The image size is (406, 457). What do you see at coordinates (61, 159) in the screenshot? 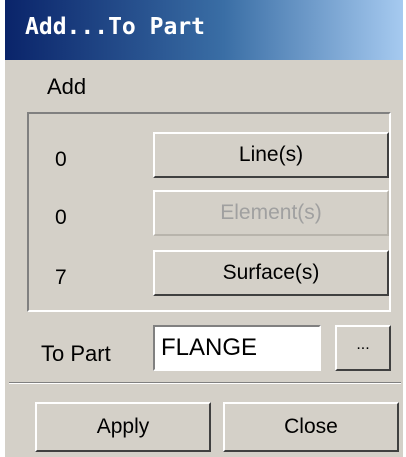
I see `line-count: 0` at bounding box center [61, 159].